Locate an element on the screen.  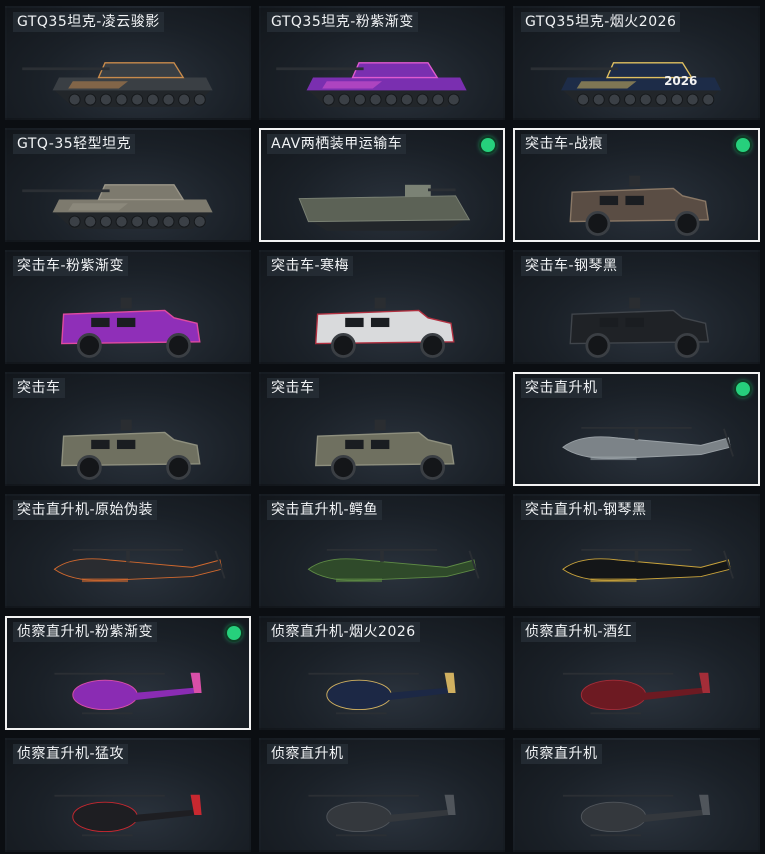
vehicle-skin-tile: 突击直升机 is located at coordinates (636, 429).